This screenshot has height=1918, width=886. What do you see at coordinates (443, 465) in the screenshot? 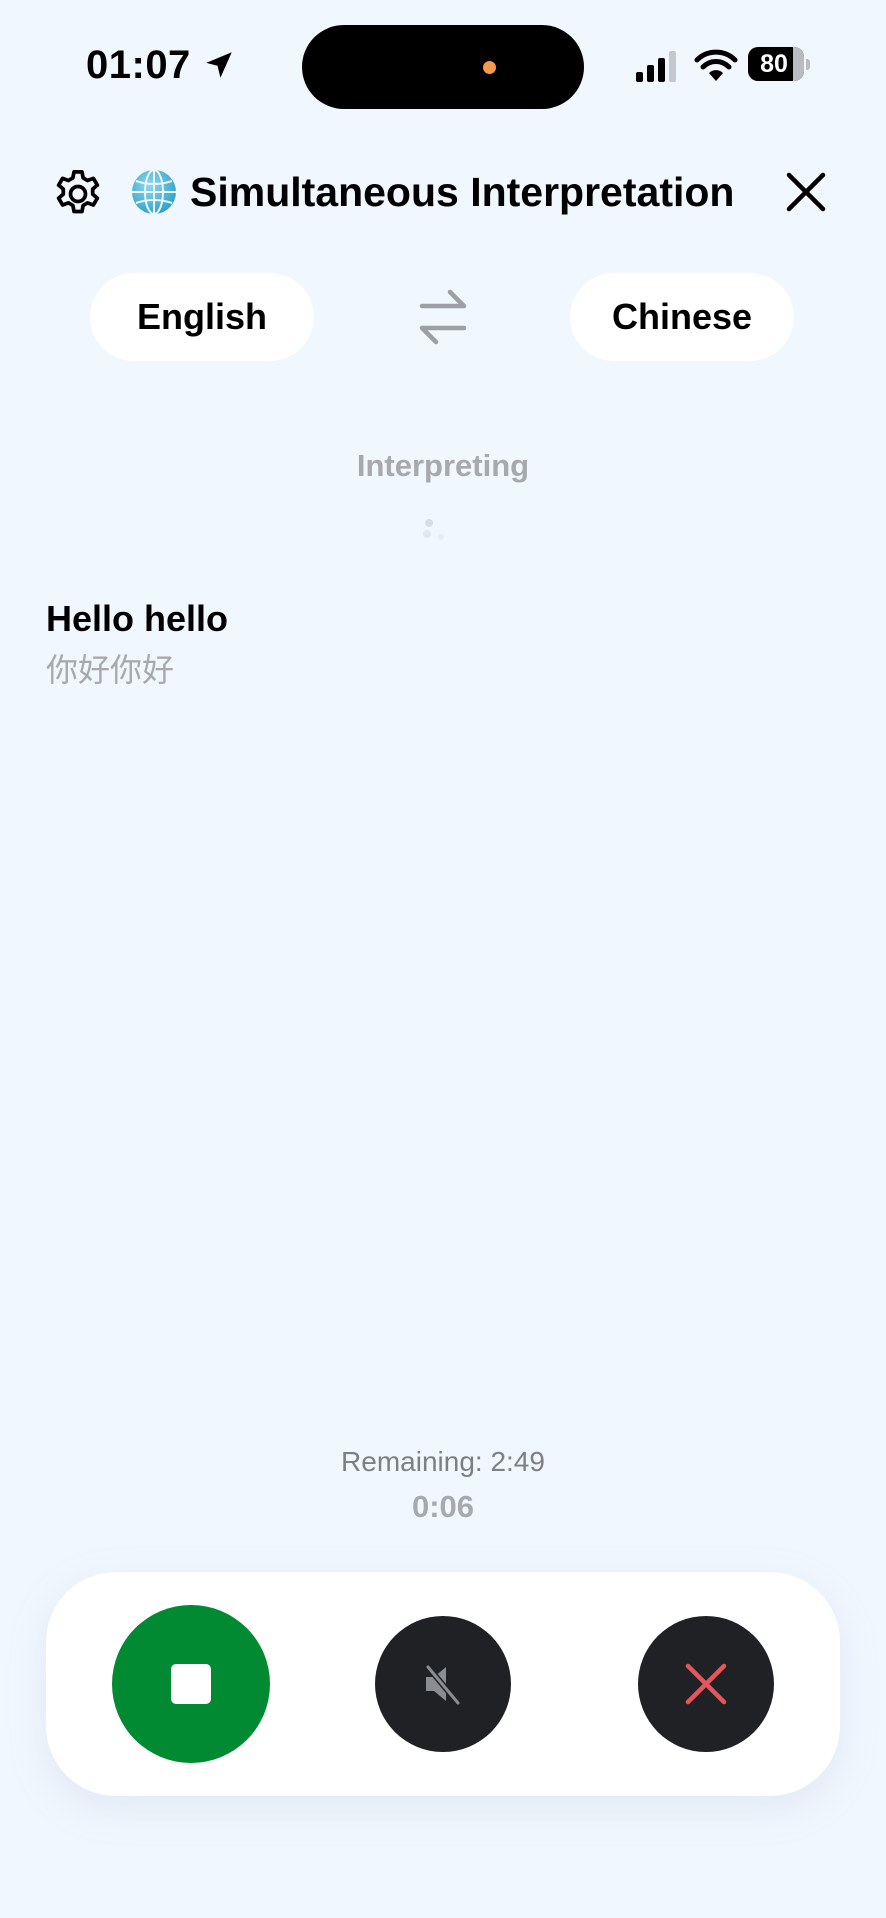
I see `interpreting-status: Interpreting` at bounding box center [443, 465].